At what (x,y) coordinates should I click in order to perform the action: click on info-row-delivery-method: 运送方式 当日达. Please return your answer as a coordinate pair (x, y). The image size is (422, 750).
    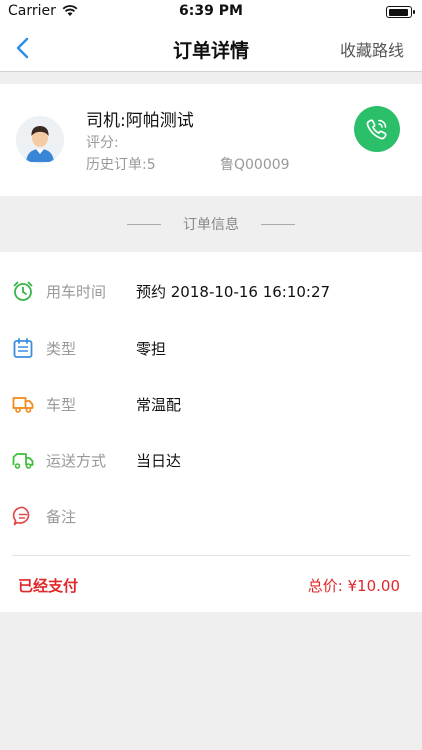
    Looking at the image, I should click on (211, 460).